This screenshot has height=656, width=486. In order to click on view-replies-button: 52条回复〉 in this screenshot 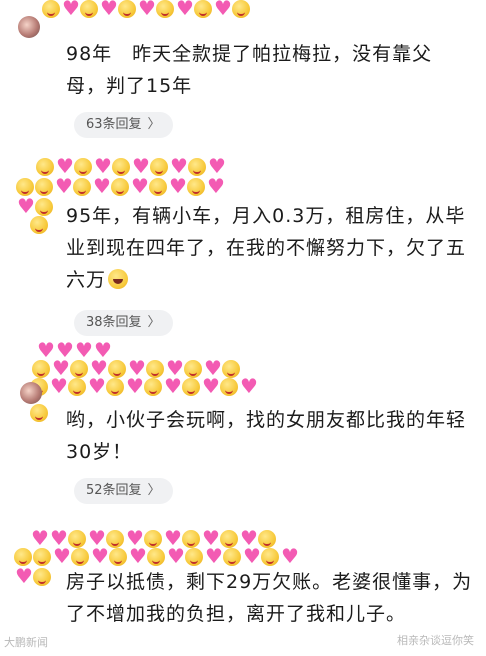, I will do `click(123, 491)`.